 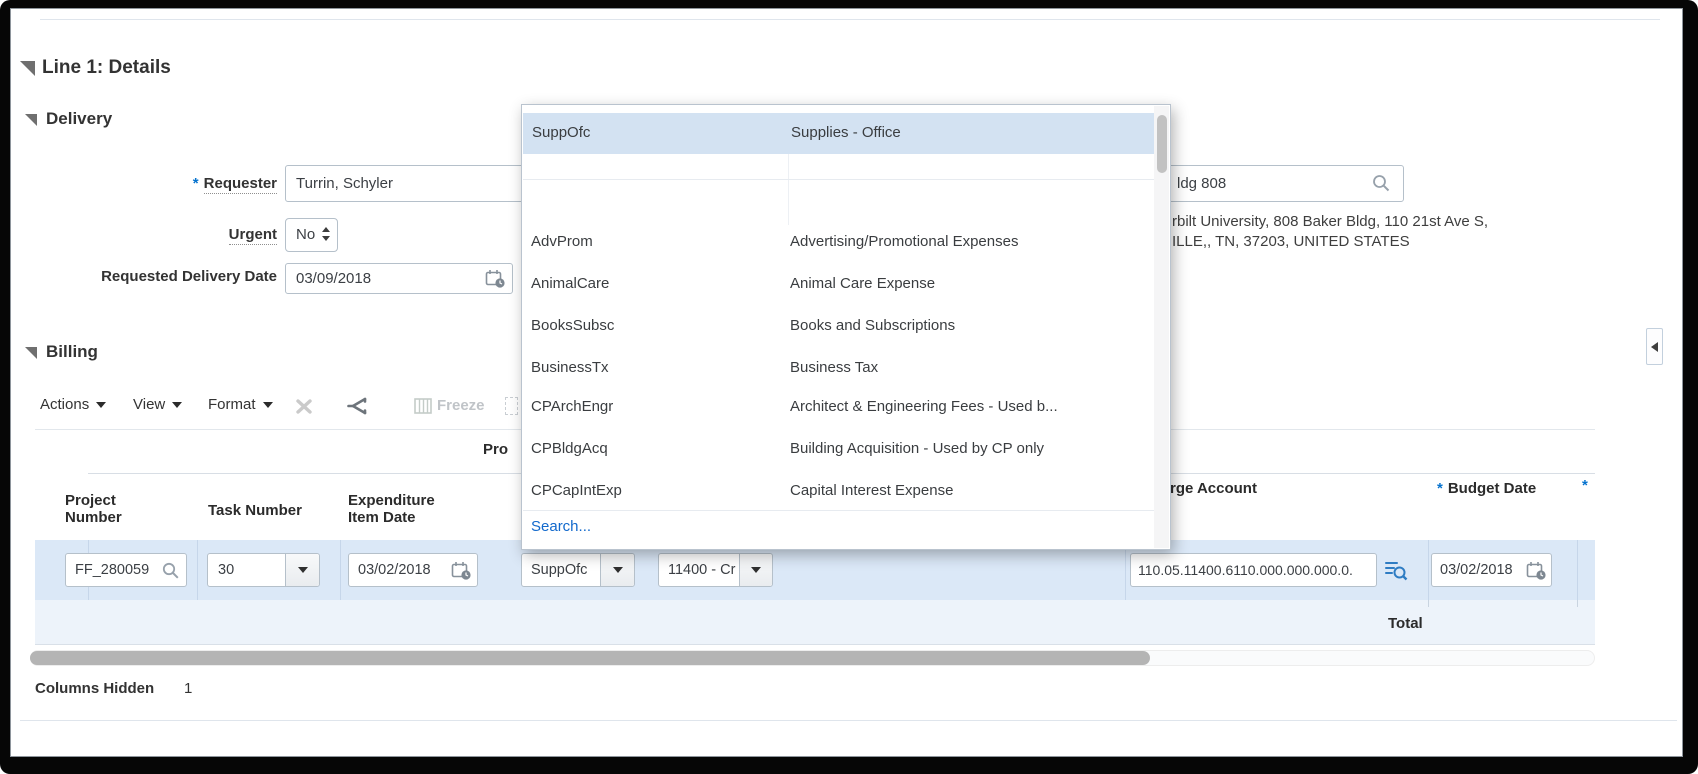 I want to click on chevron-left-icon, so click(x=1654, y=347).